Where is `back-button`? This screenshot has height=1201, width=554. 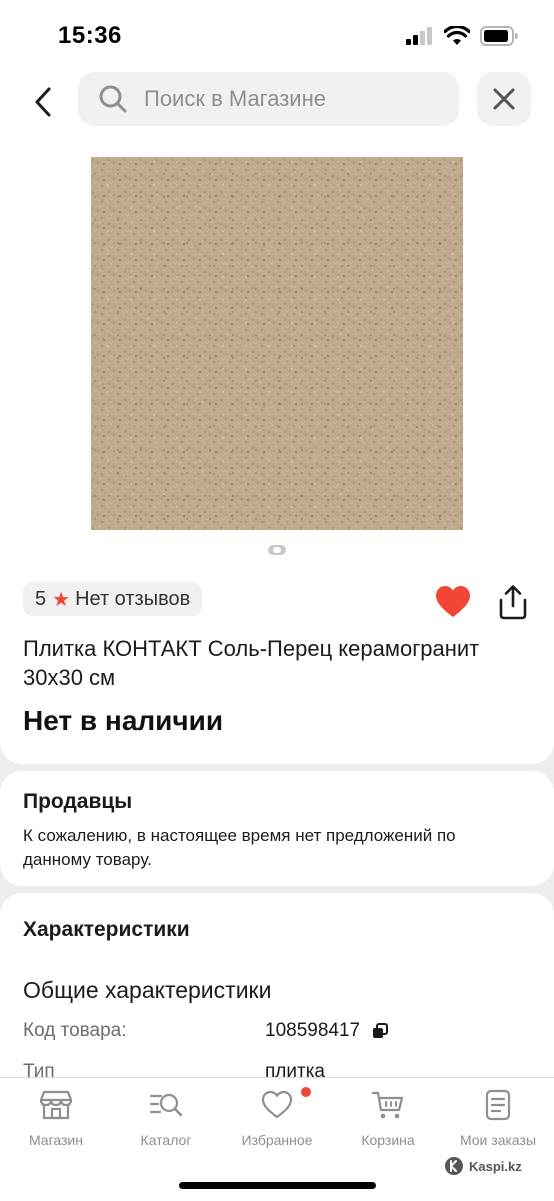 back-button is located at coordinates (43, 102).